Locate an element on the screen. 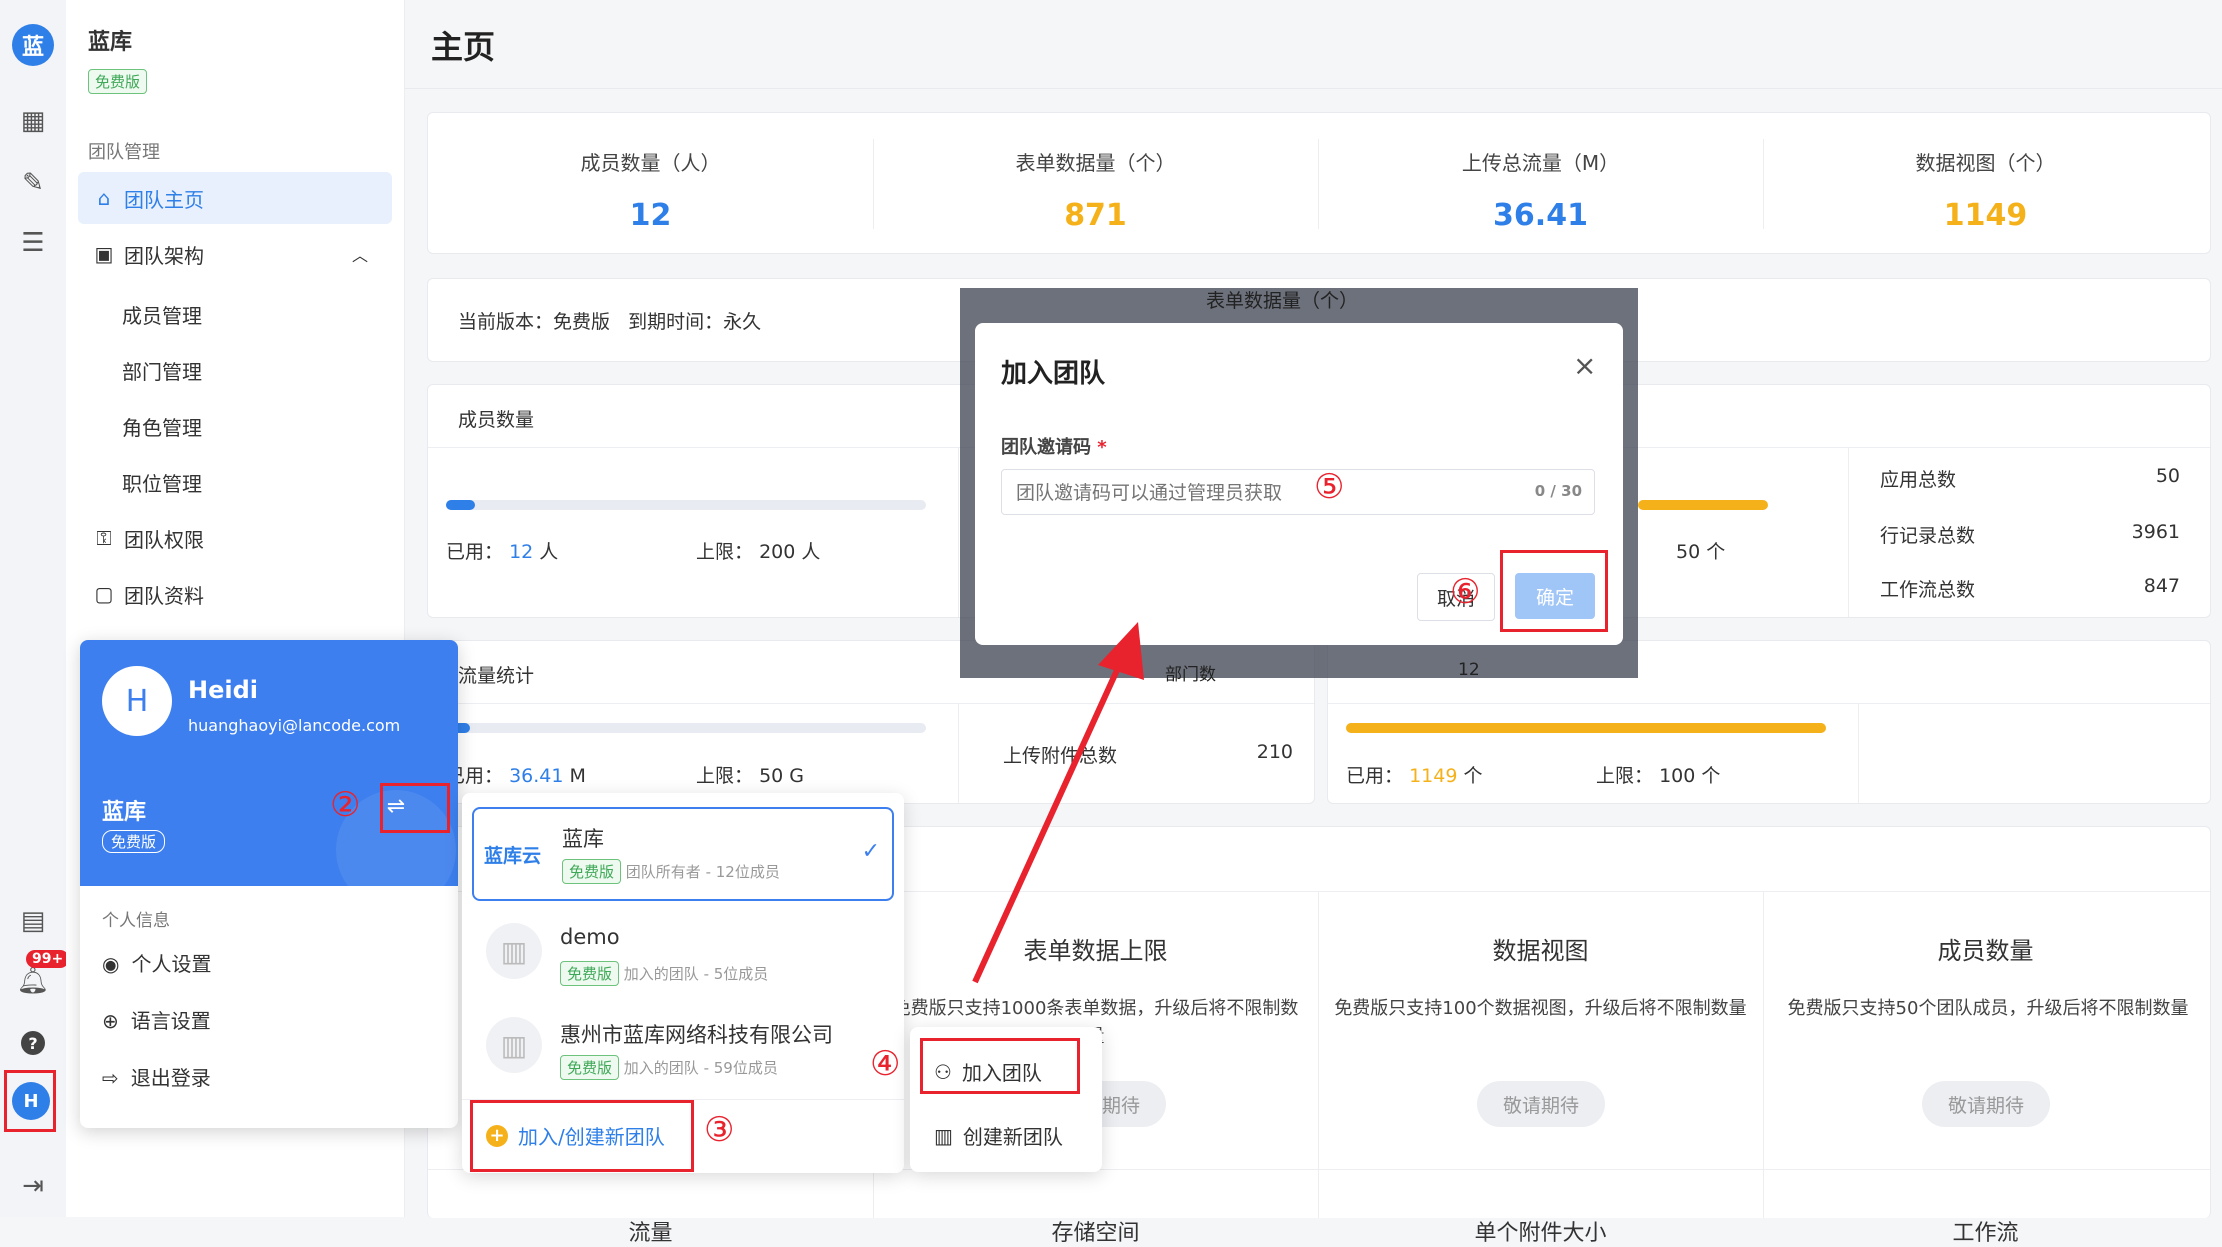  arrow-line is located at coordinates (1046, 825).